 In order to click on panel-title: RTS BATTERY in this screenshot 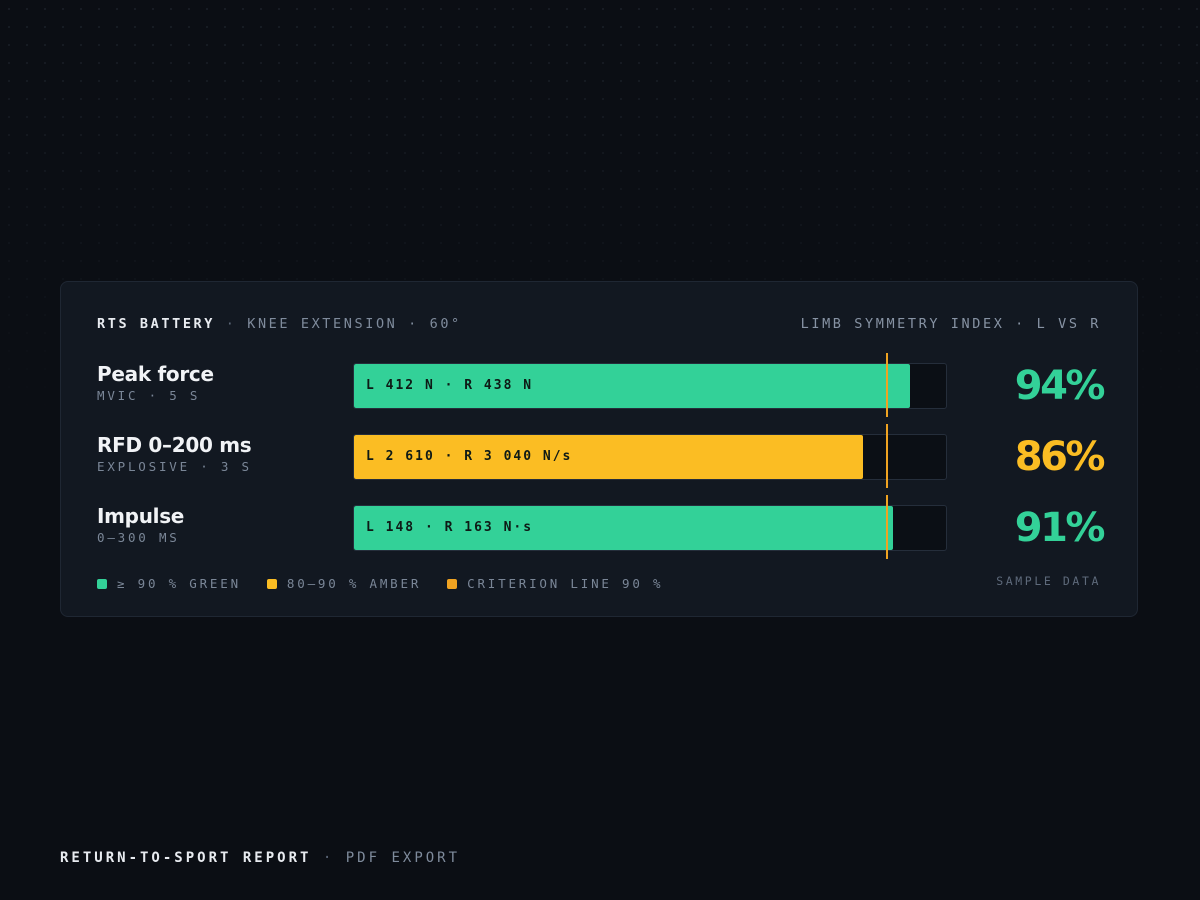, I will do `click(156, 324)`.